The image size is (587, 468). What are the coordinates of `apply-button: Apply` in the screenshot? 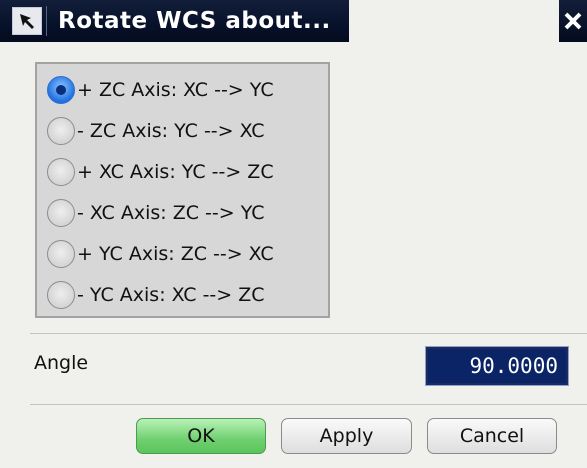 It's located at (346, 436).